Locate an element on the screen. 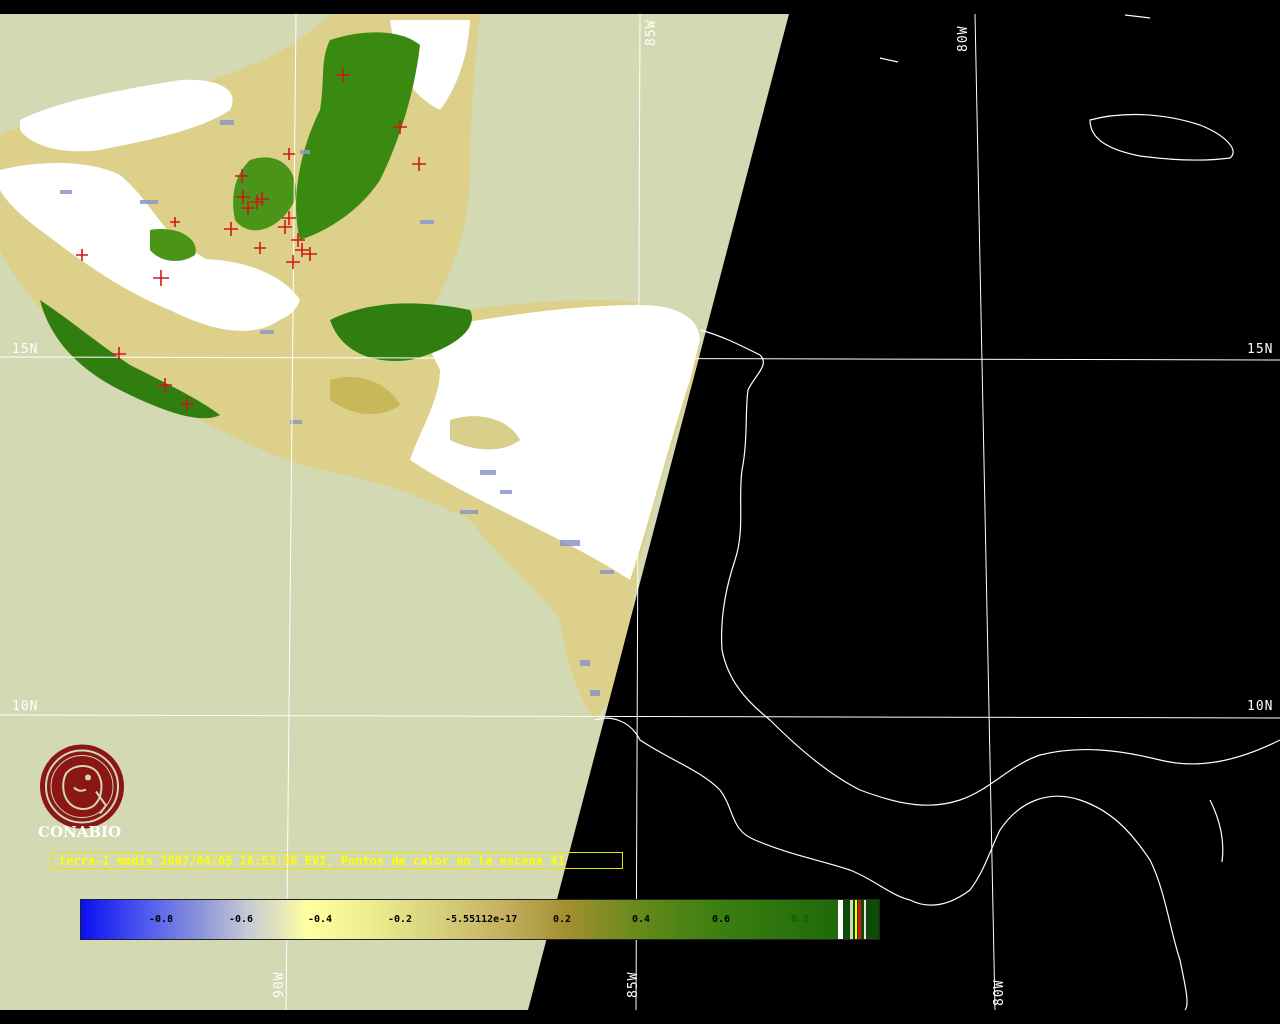  lon-label-85w-bottom: 85W is located at coordinates (633, 984).